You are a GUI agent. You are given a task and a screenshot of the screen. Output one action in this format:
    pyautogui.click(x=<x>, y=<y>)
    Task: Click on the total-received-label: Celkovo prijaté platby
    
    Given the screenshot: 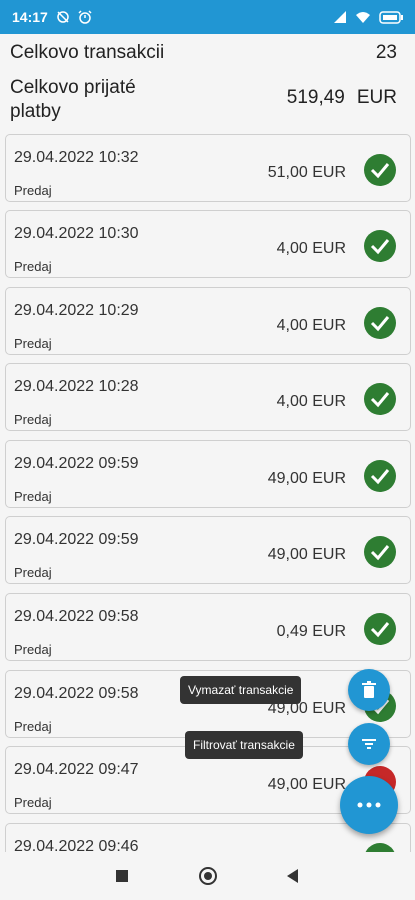 What is the action you would take?
    pyautogui.click(x=73, y=99)
    